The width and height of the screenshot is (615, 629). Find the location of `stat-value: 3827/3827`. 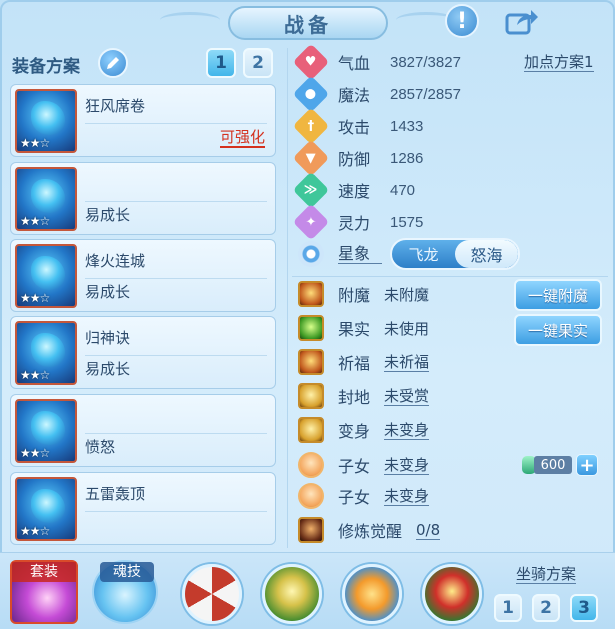

stat-value: 3827/3827 is located at coordinates (425, 62).